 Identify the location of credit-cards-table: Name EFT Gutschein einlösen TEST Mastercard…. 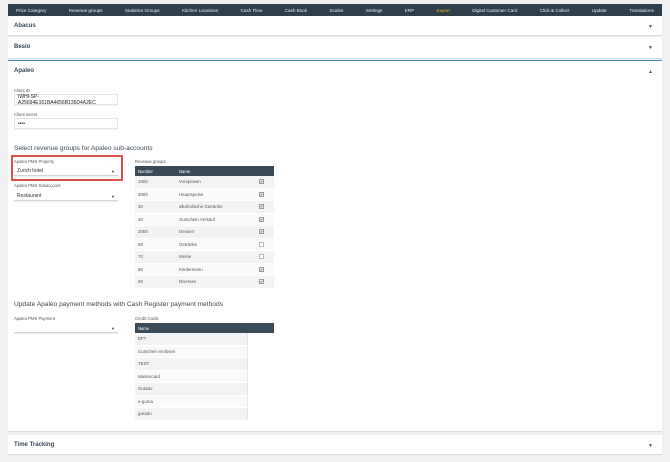
(204, 372).